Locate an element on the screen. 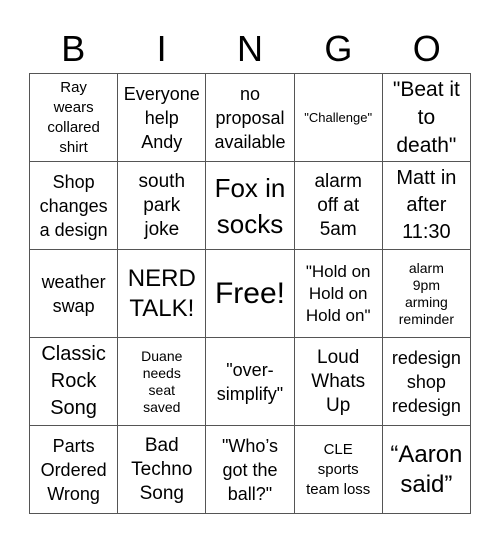  cell-text: redesign shop redesign is located at coordinates (426, 381).